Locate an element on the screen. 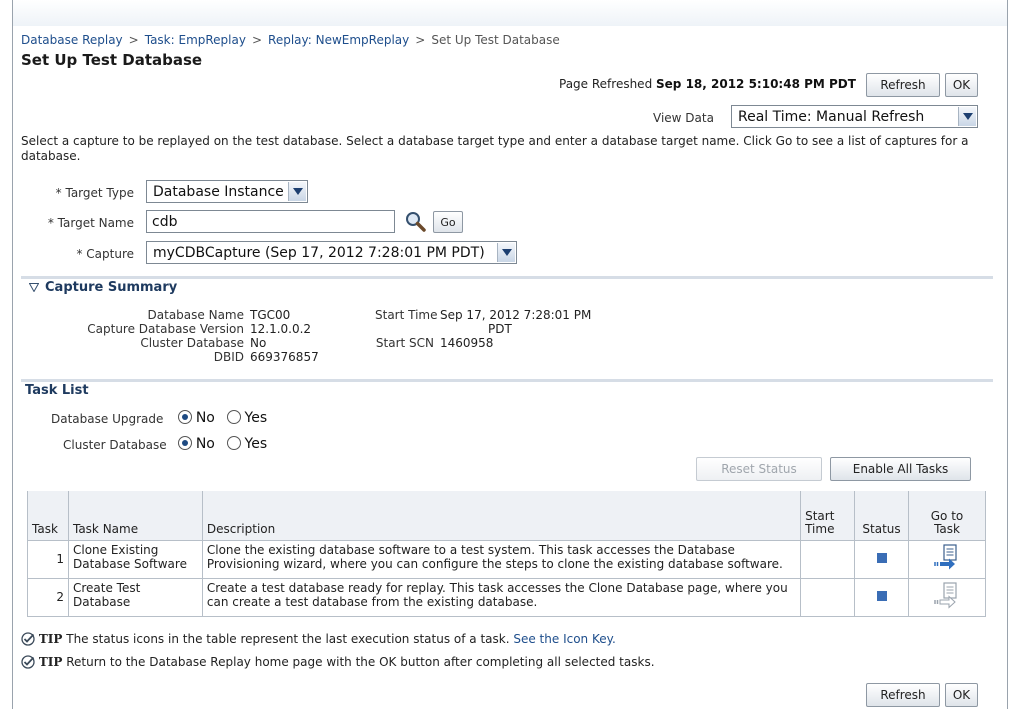 This screenshot has height=709, width=1021. breadcrumb-current: Set Up Test Database is located at coordinates (495, 40).